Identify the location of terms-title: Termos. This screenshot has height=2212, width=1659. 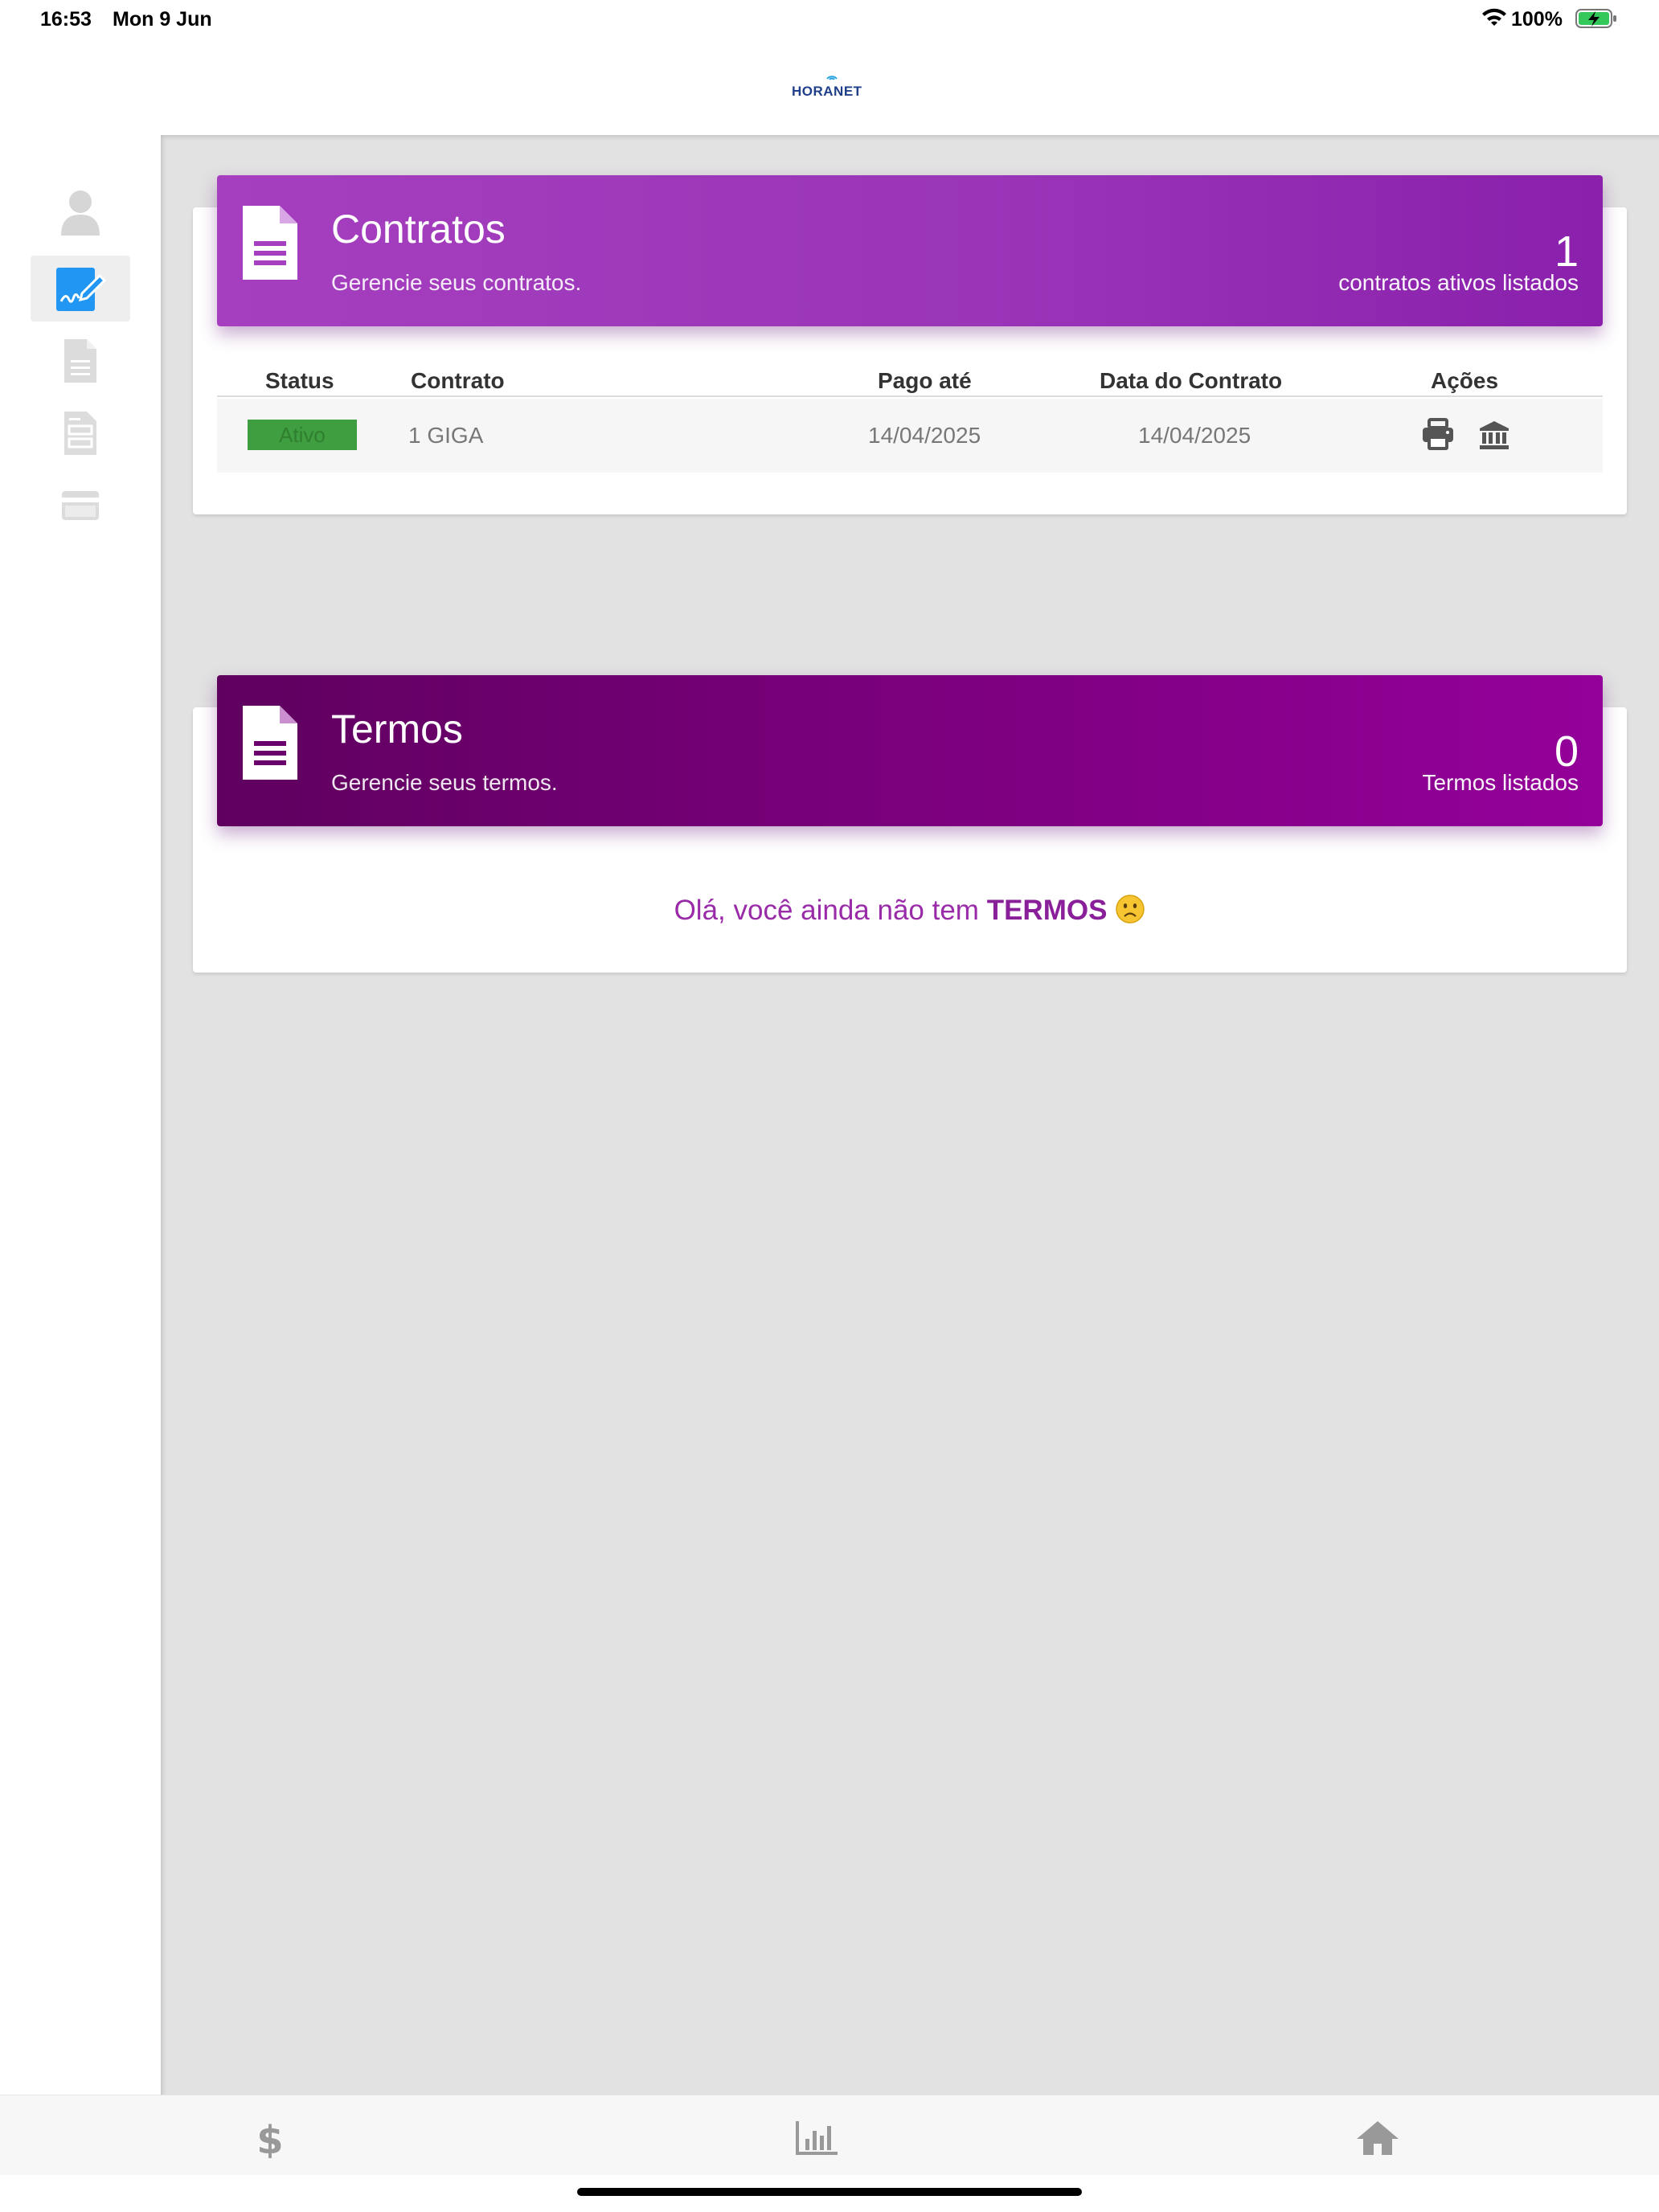
(397, 729).